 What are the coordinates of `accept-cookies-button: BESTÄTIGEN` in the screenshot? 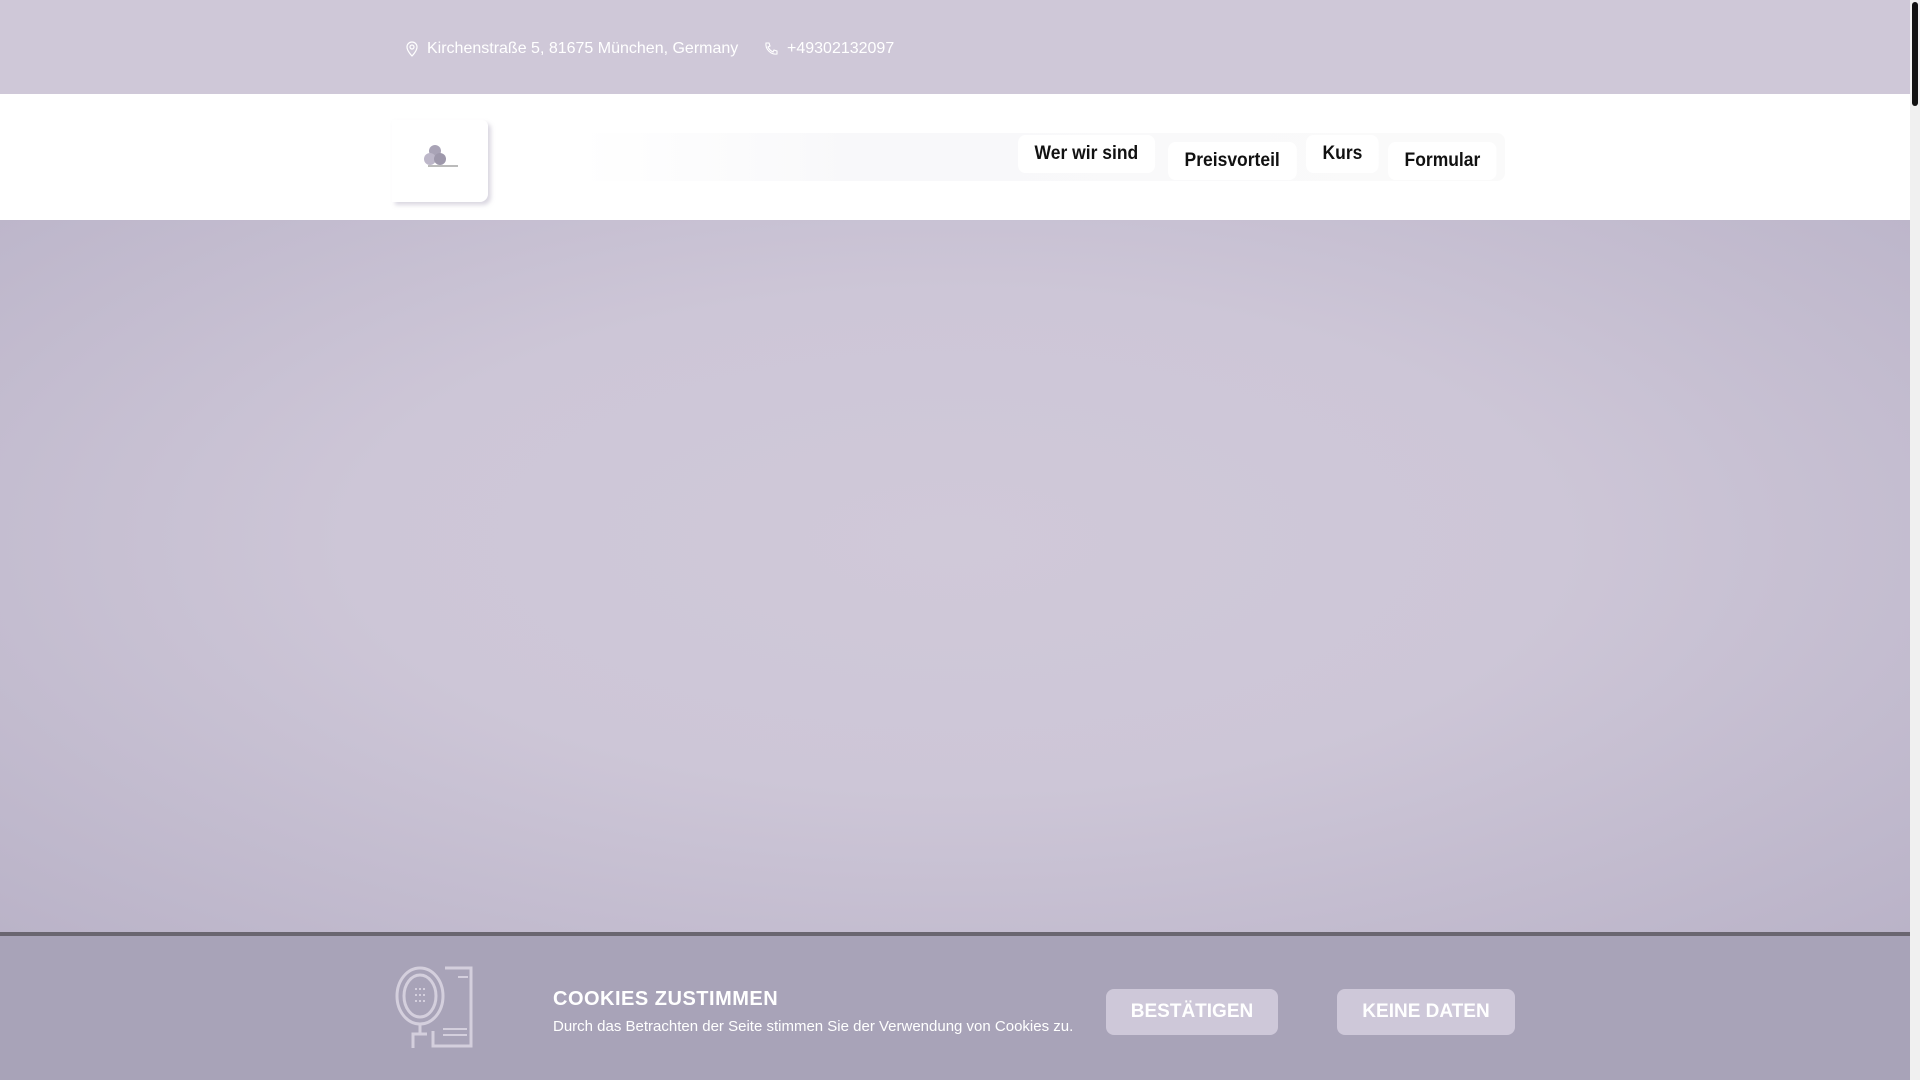 It's located at (1192, 1012).